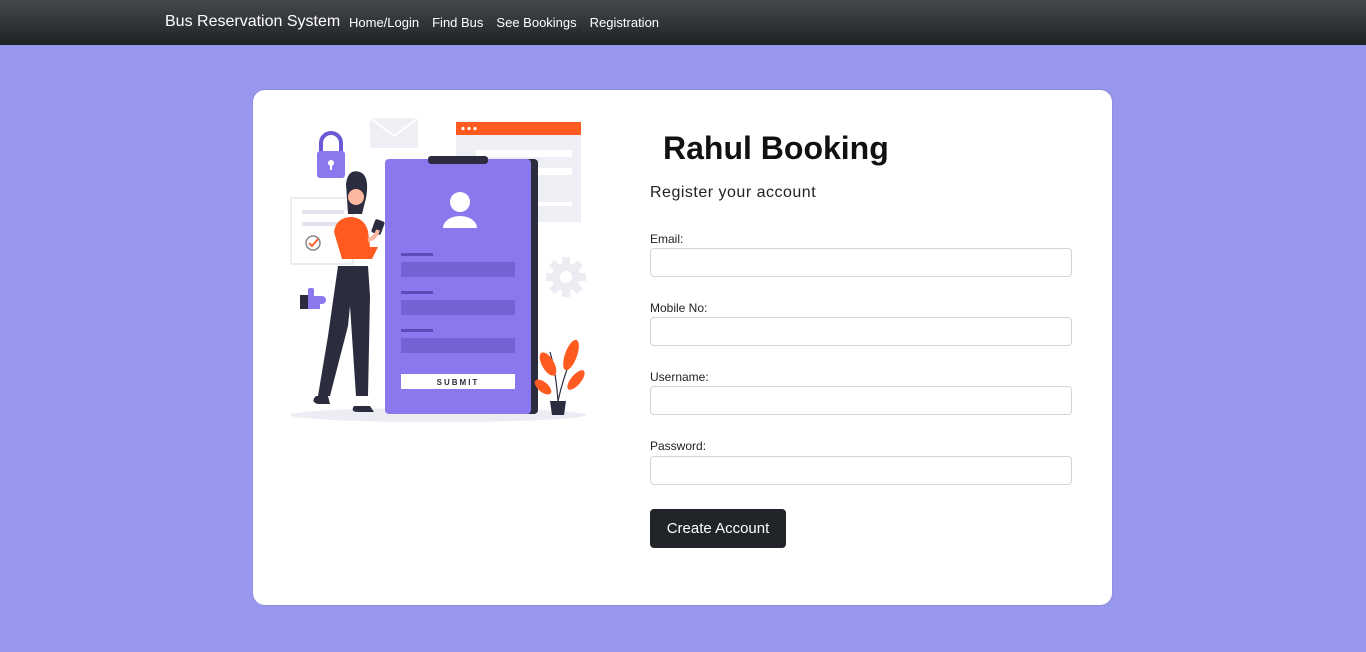 This screenshot has height=652, width=1366. I want to click on thumbs-up-icon, so click(313, 298).